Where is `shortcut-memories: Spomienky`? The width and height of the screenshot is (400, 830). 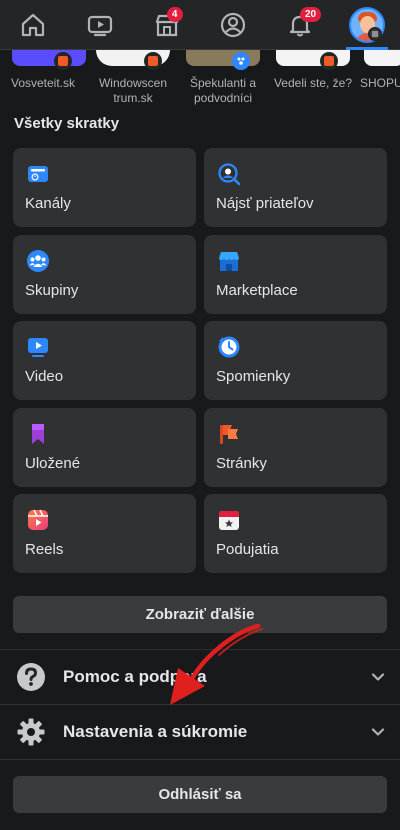
shortcut-memories: Spomienky is located at coordinates (295, 360).